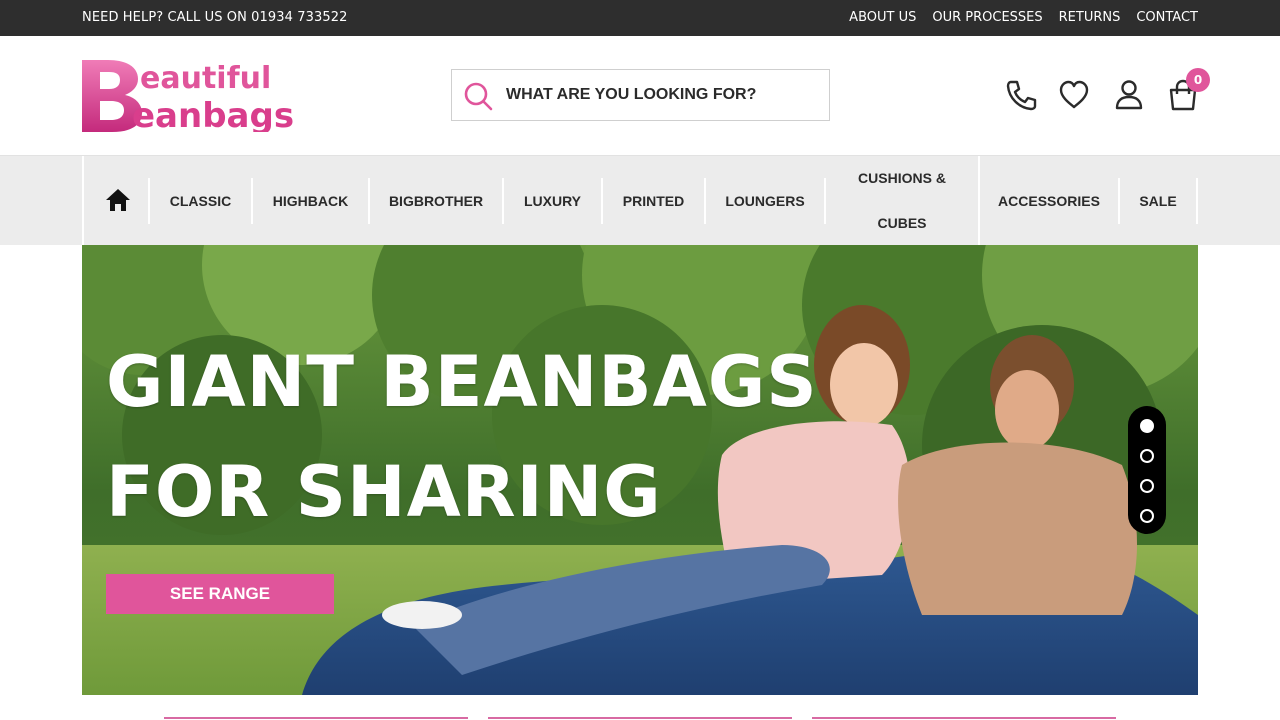 The image size is (1280, 720). What do you see at coordinates (1049, 201) in the screenshot?
I see `nav-item-accessories: ACCESSORIES` at bounding box center [1049, 201].